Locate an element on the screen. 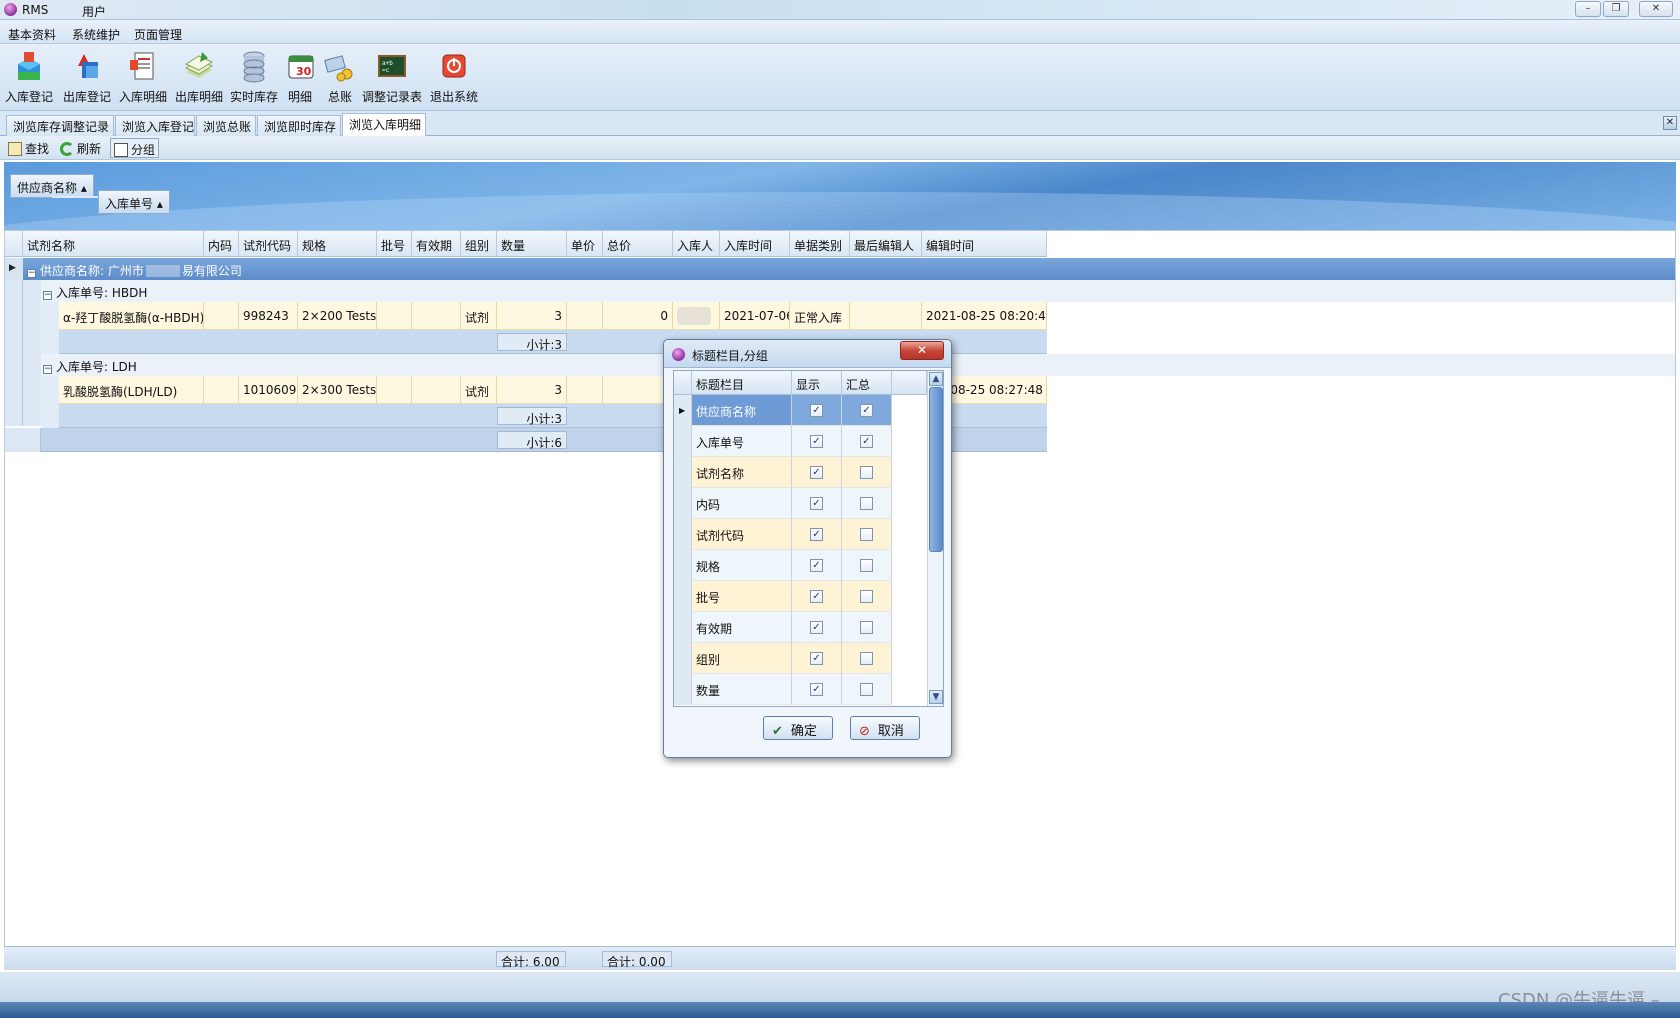 The image size is (1680, 1018). dialog-app-icon is located at coordinates (678, 354).